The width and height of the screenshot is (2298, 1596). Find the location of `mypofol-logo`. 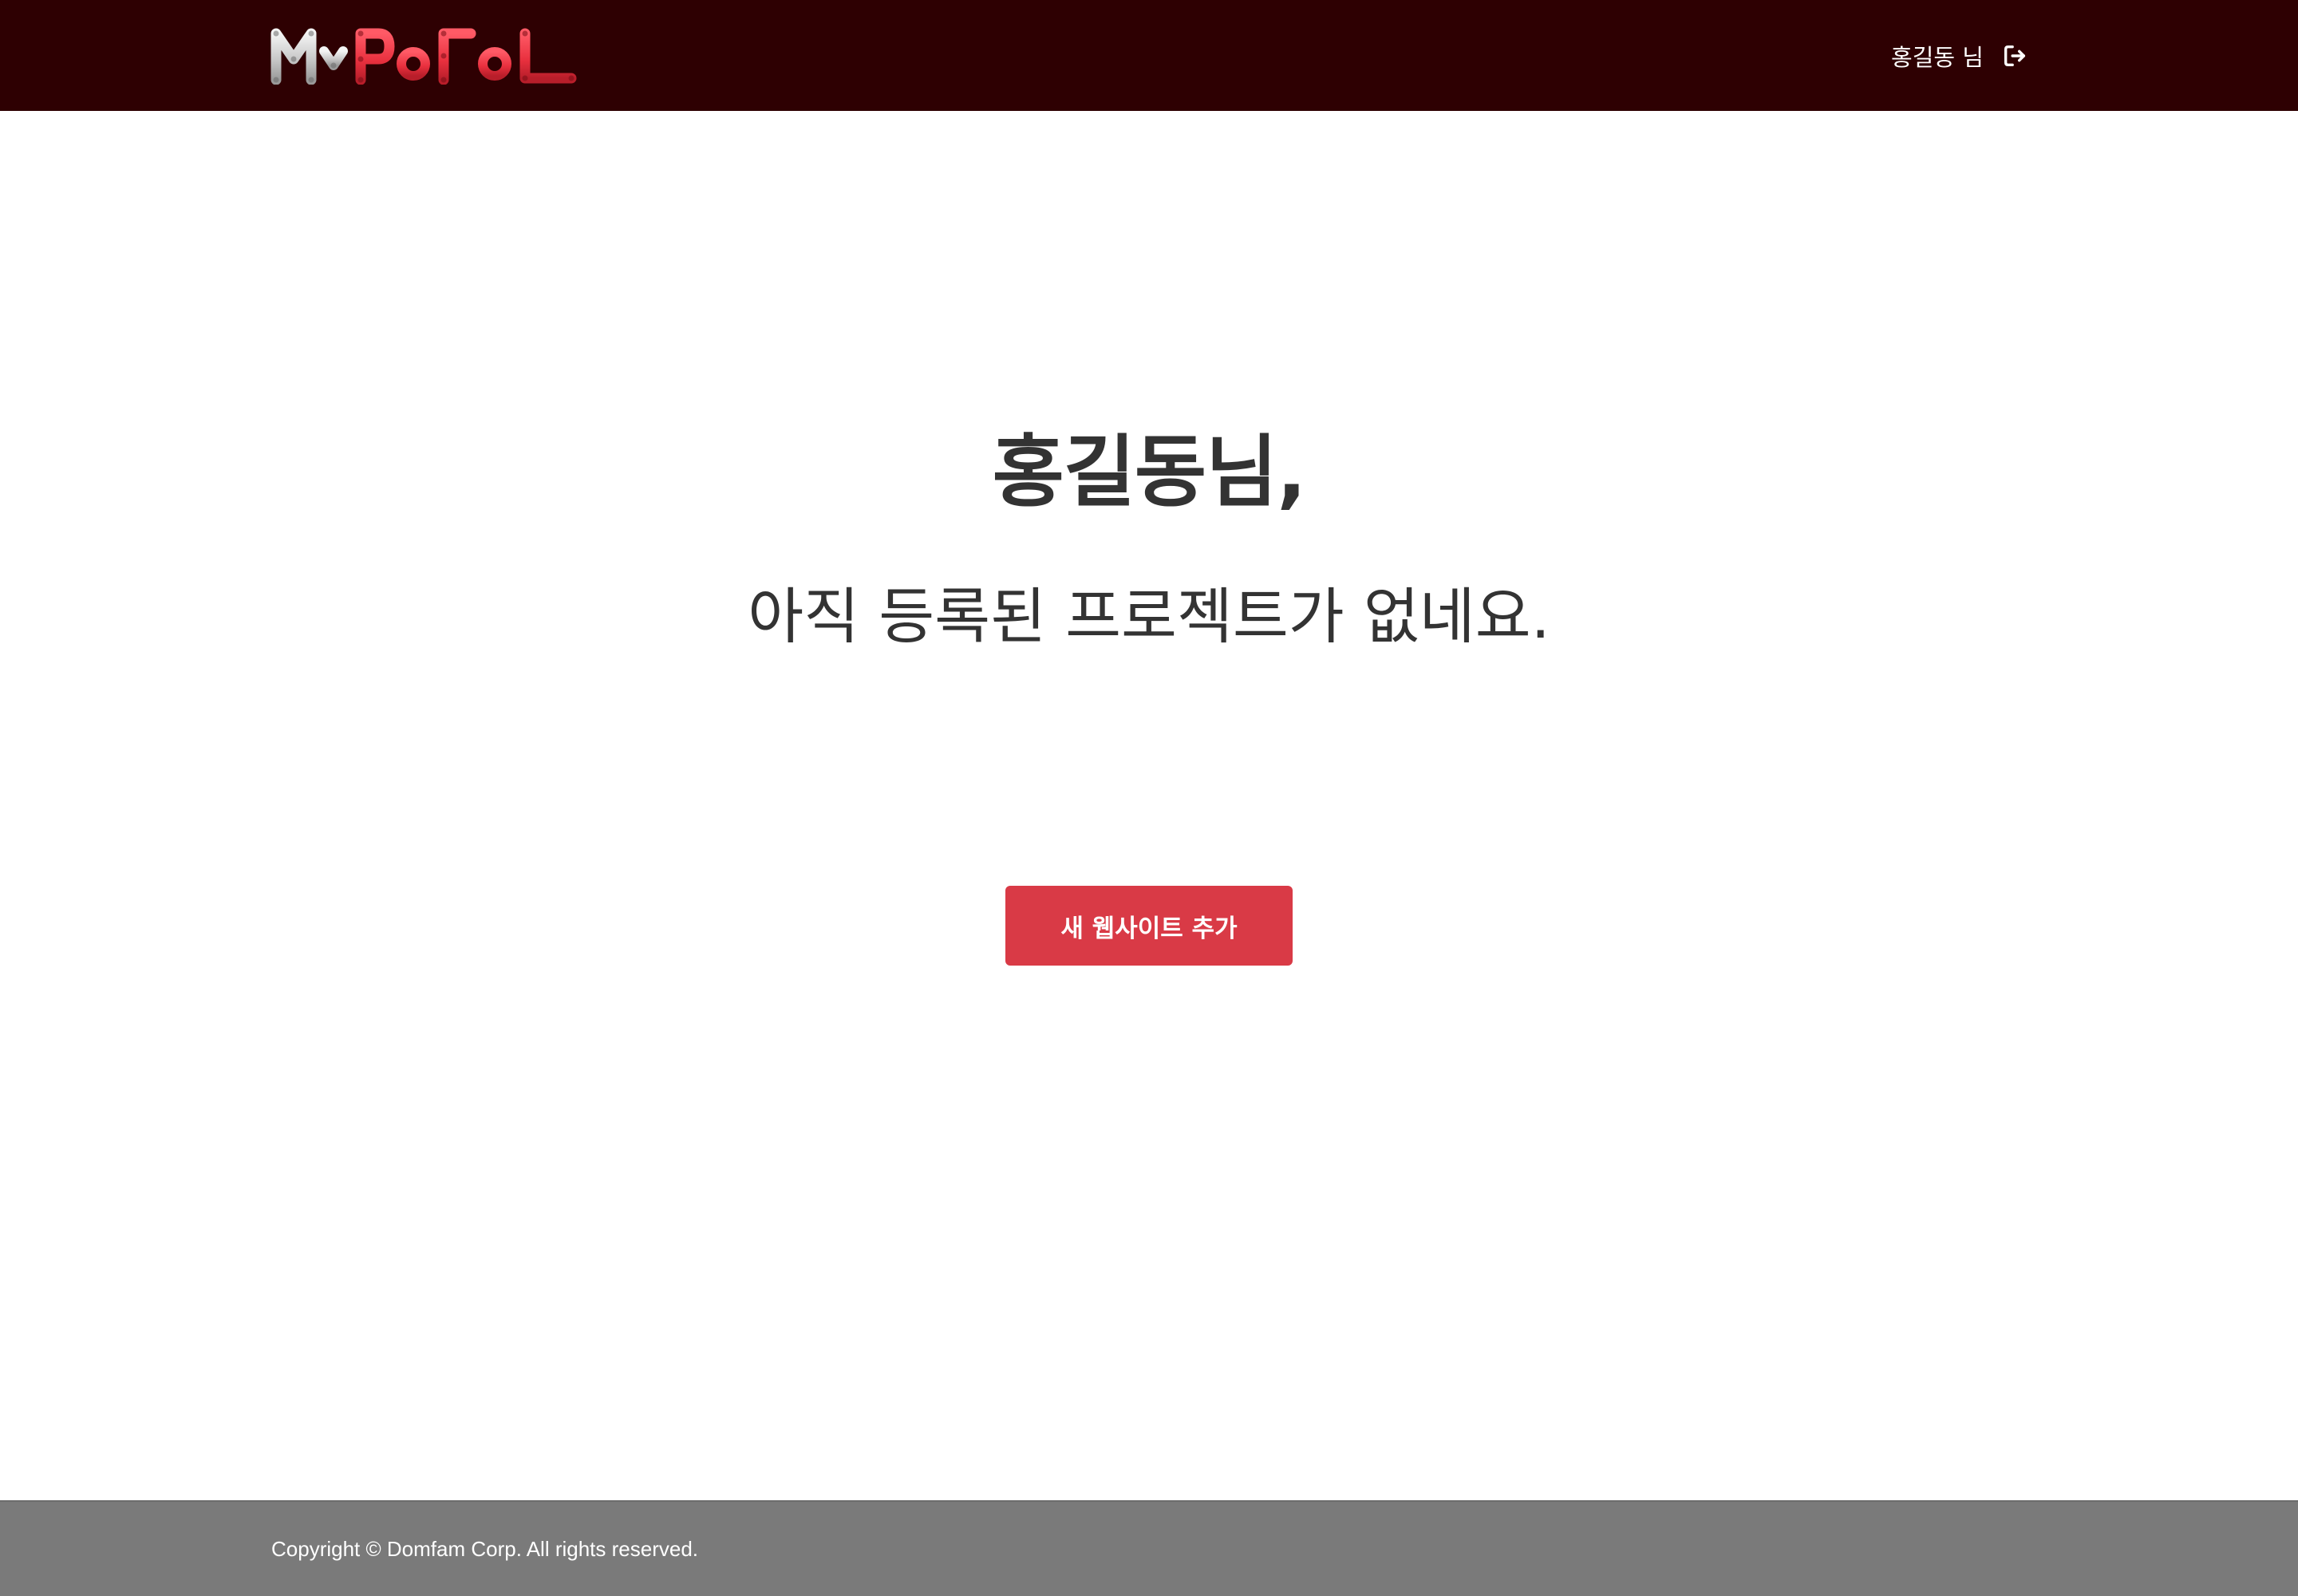

mypofol-logo is located at coordinates (425, 56).